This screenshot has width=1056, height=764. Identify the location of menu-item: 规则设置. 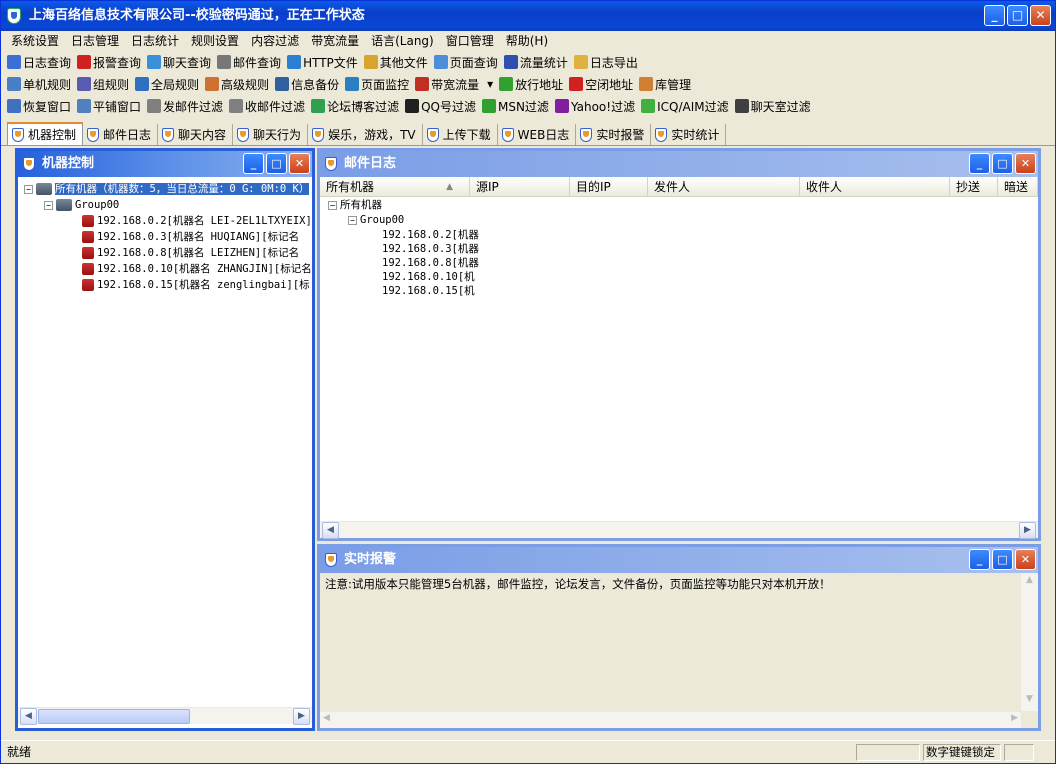
(215, 41).